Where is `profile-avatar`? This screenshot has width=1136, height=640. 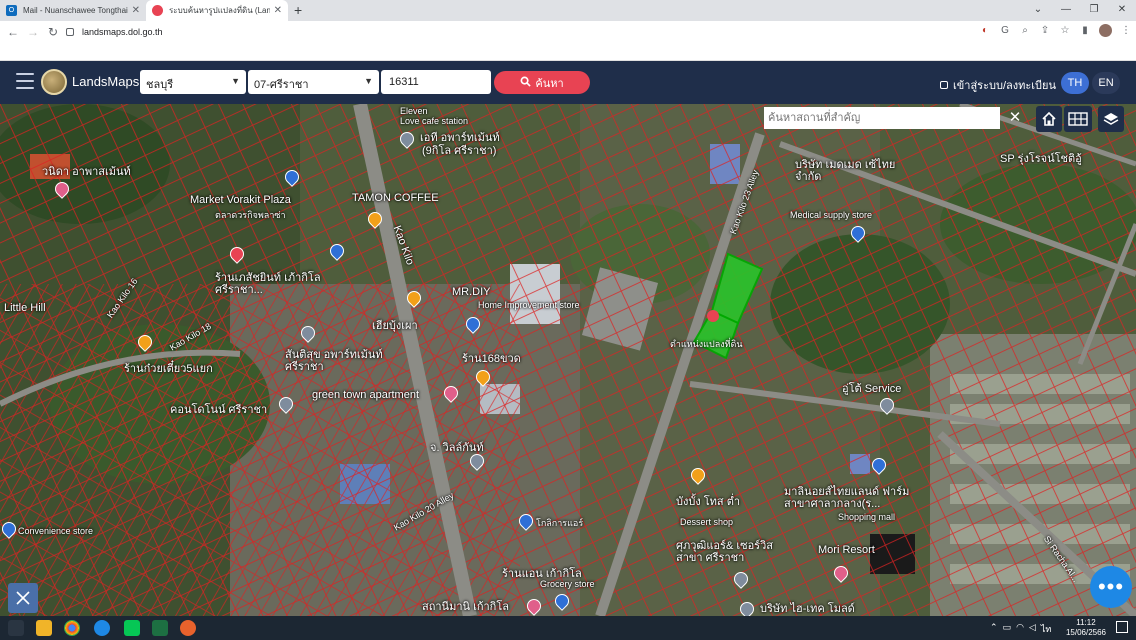 profile-avatar is located at coordinates (1105, 30).